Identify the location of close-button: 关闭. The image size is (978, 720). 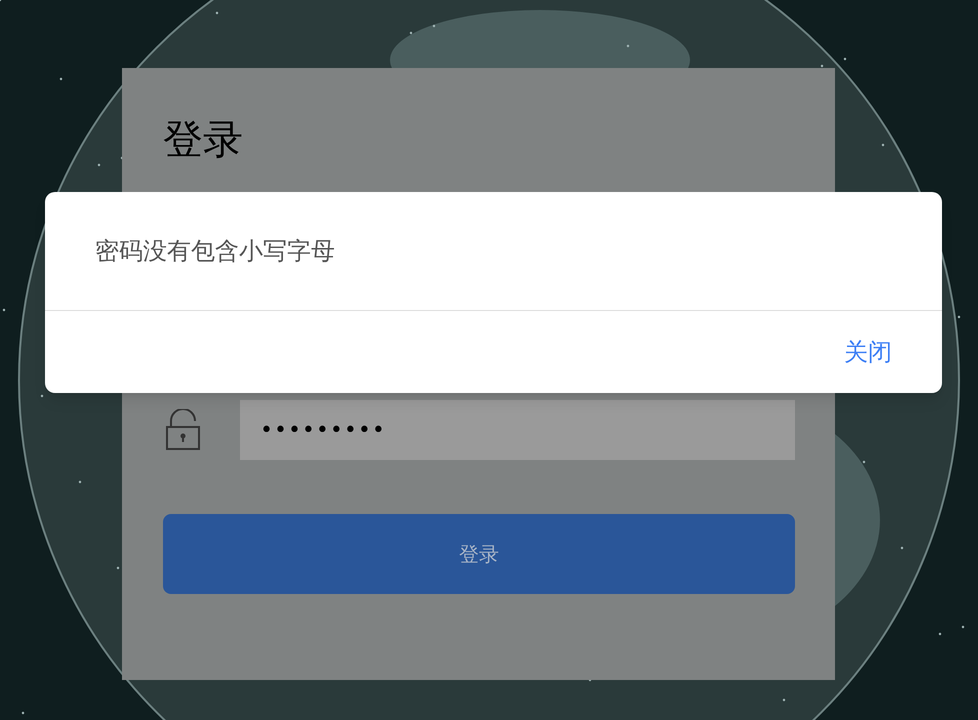
(868, 352).